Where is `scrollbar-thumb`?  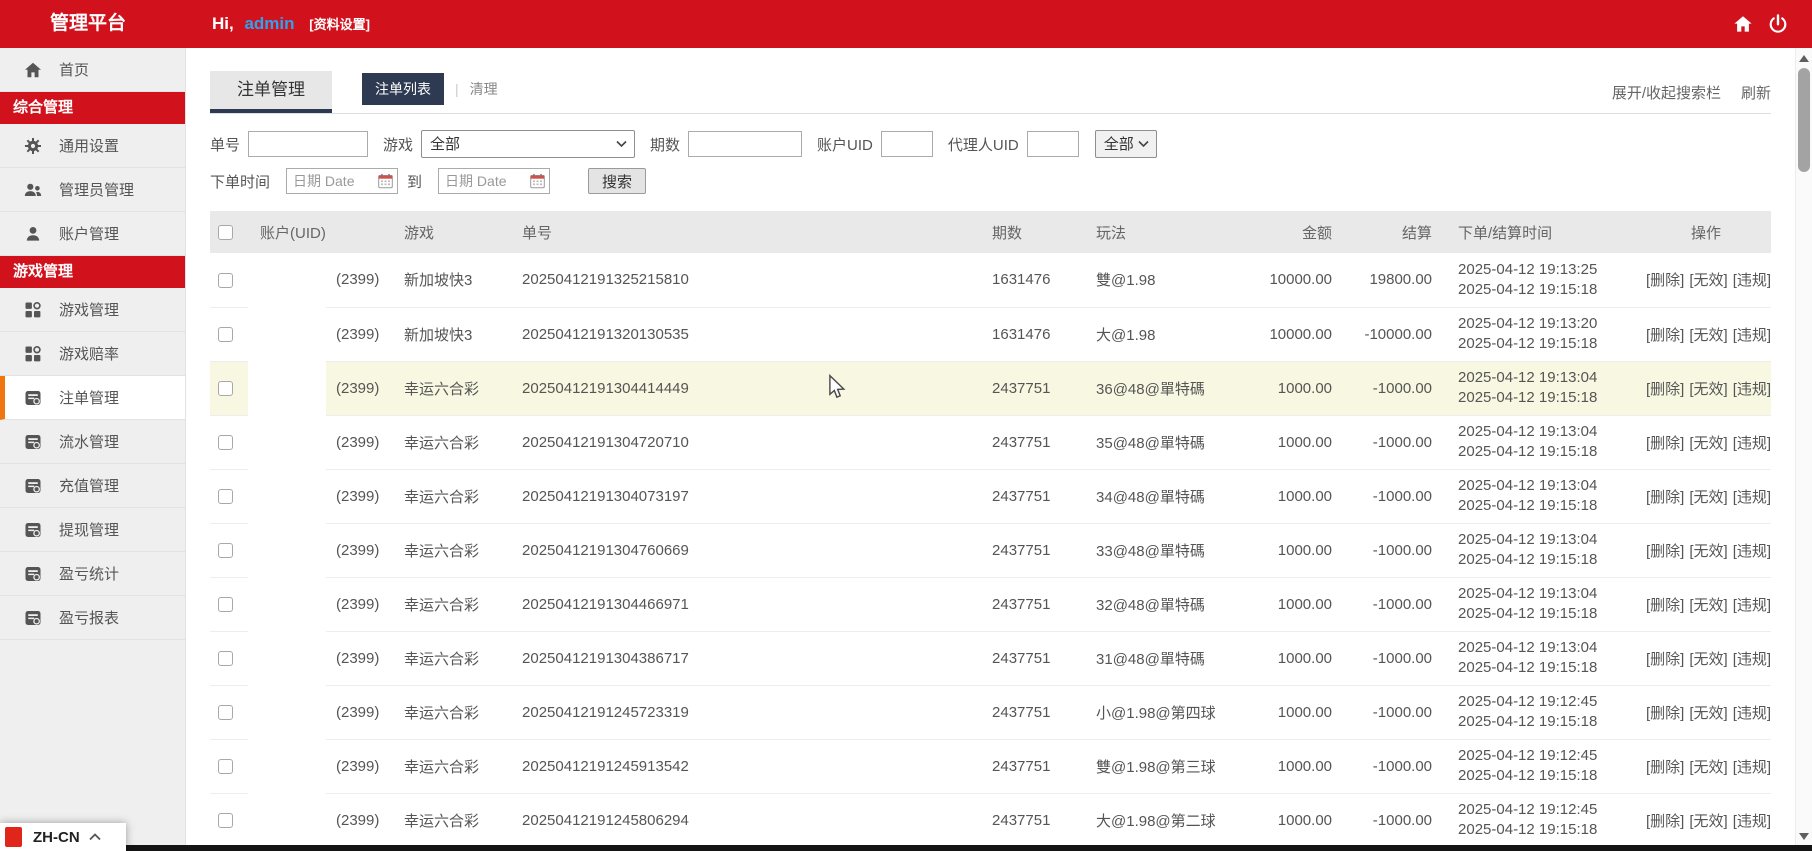 scrollbar-thumb is located at coordinates (1804, 120).